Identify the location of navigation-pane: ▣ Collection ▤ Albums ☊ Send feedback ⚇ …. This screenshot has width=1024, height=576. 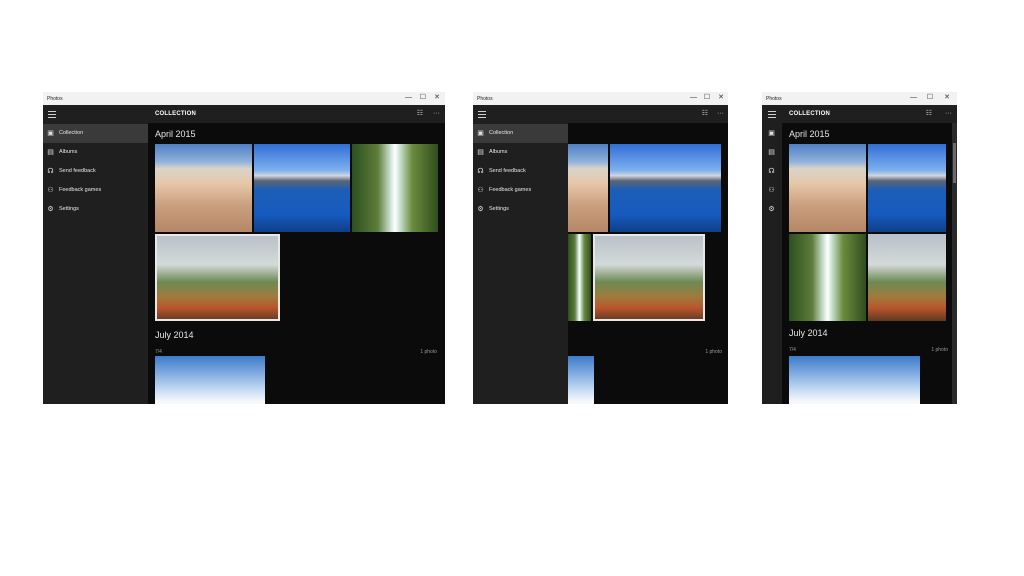
(95, 254).